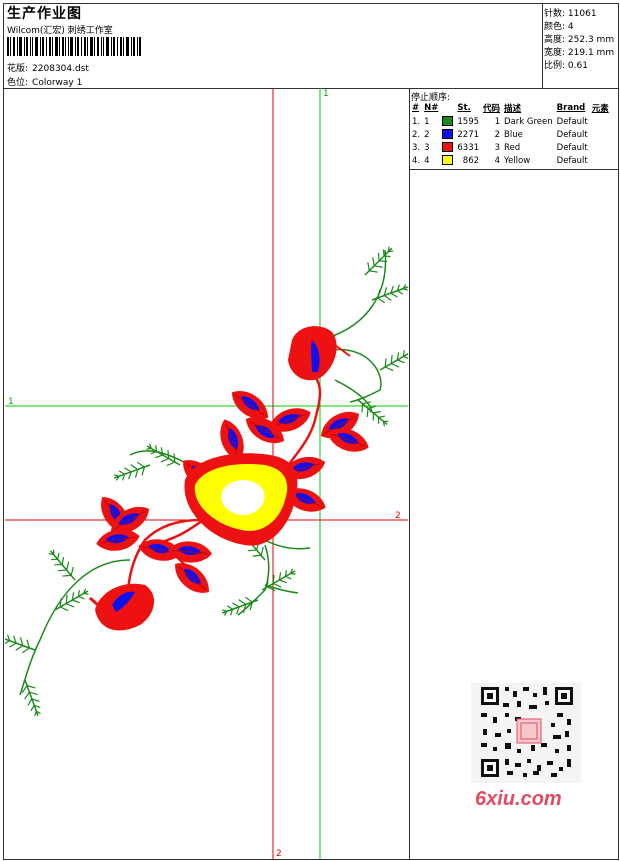  What do you see at coordinates (600, 109) in the screenshot?
I see `col-element: 元素` at bounding box center [600, 109].